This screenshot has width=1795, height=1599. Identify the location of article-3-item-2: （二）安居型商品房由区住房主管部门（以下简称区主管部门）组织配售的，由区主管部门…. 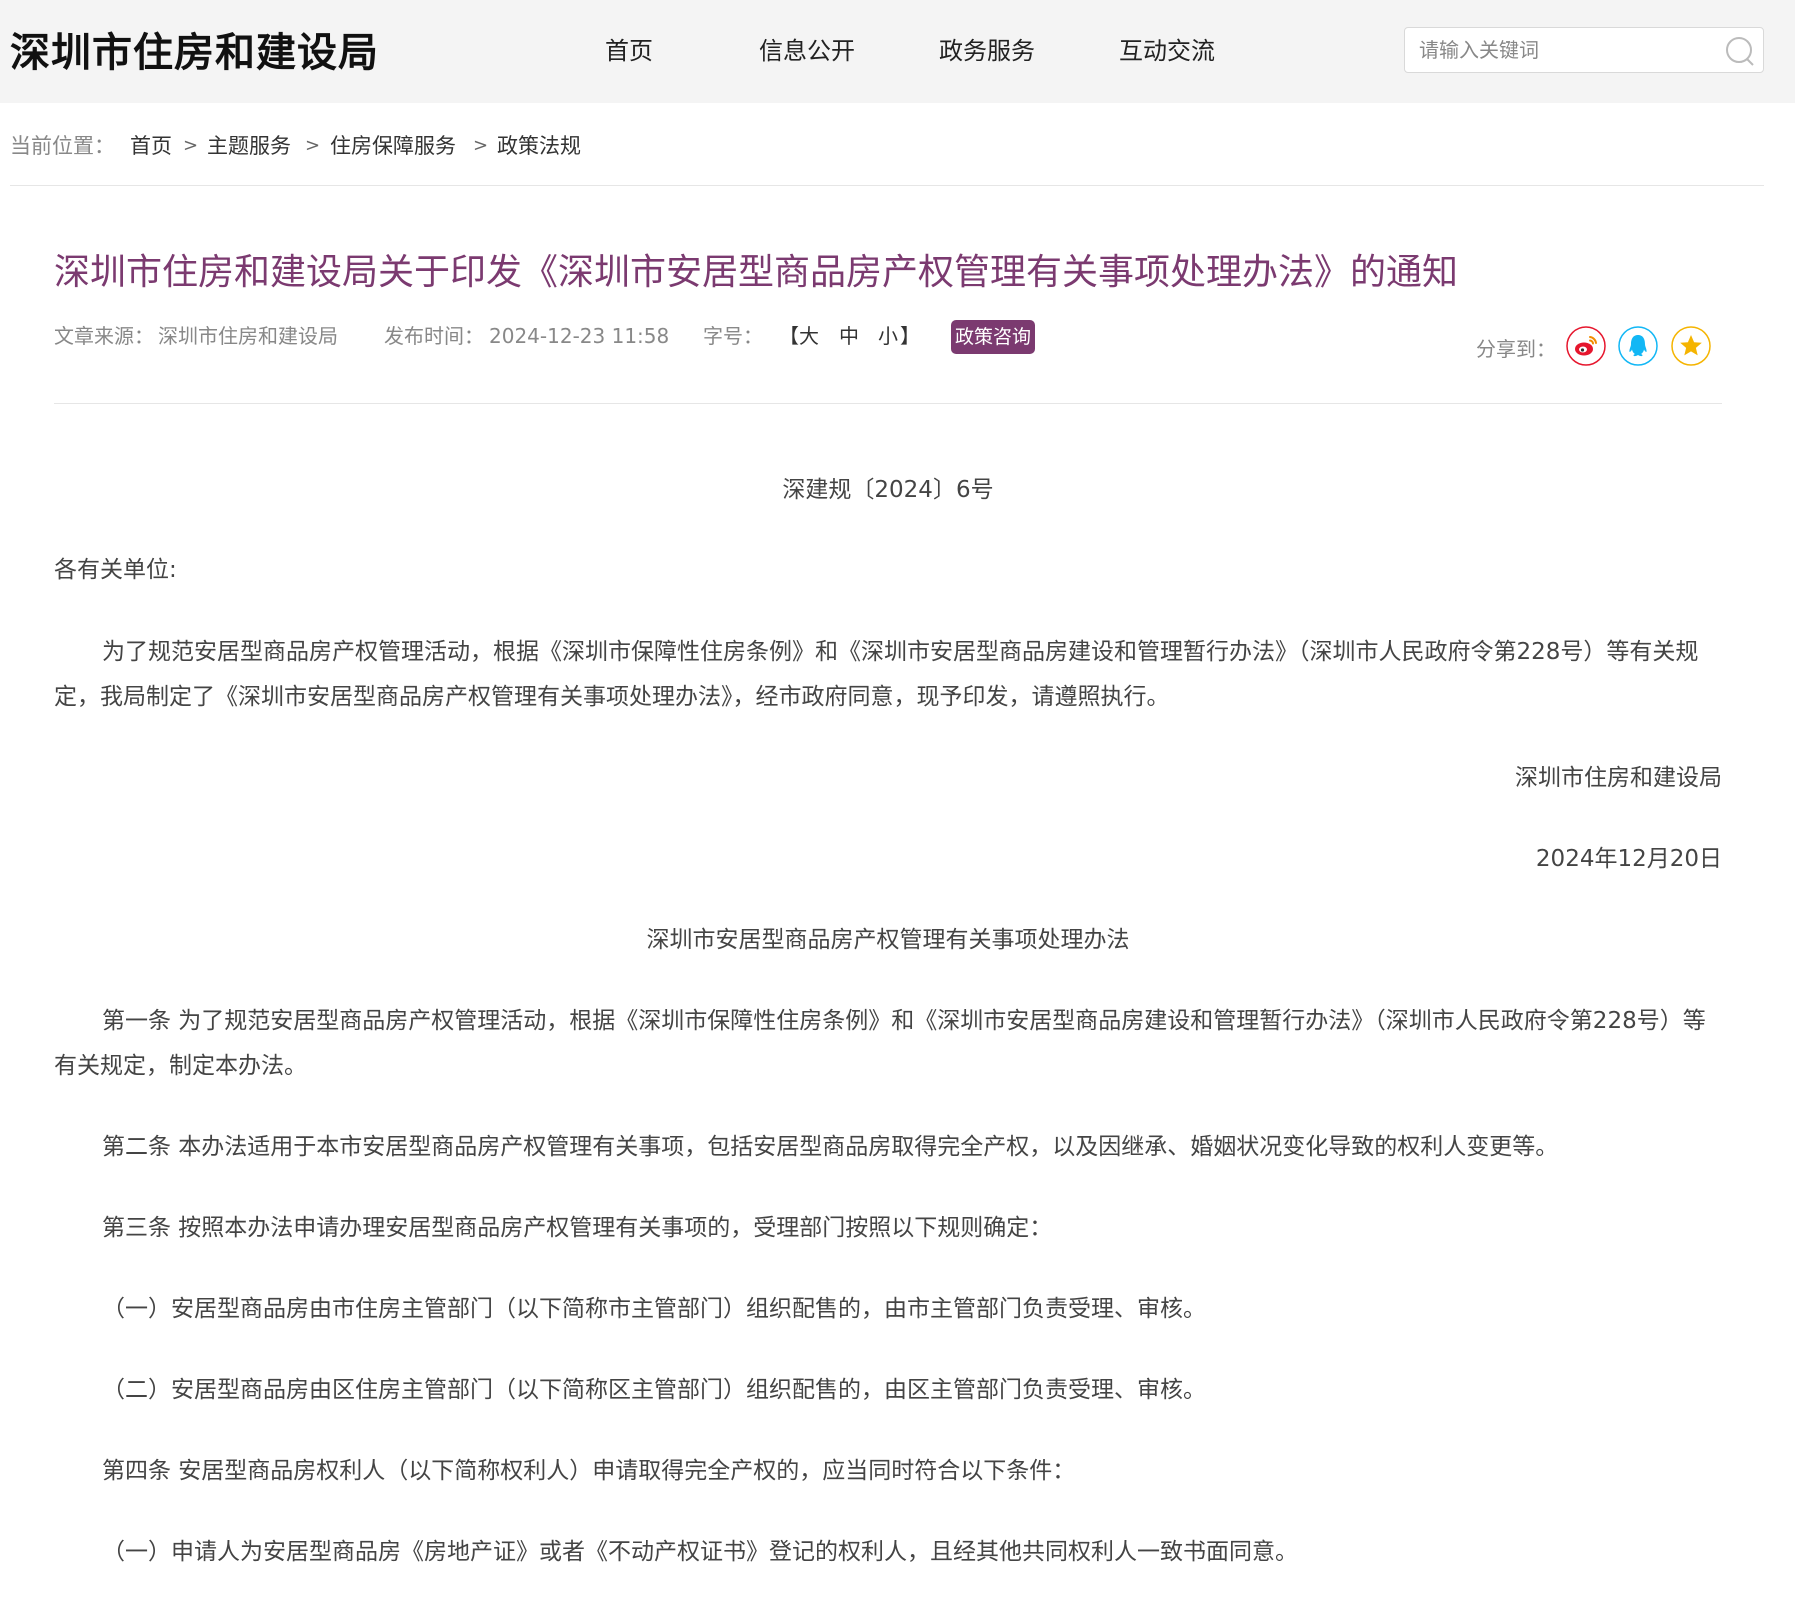
(654, 1390).